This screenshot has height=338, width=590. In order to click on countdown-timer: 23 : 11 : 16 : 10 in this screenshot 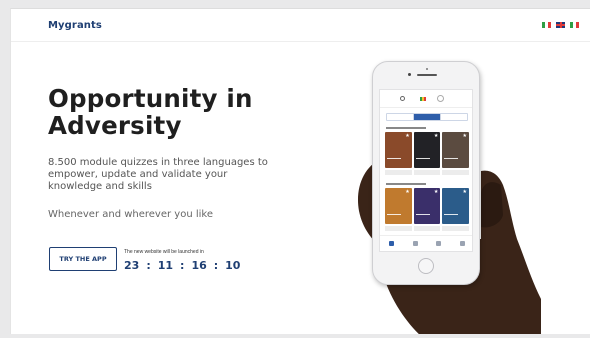, I will do `click(182, 265)`.